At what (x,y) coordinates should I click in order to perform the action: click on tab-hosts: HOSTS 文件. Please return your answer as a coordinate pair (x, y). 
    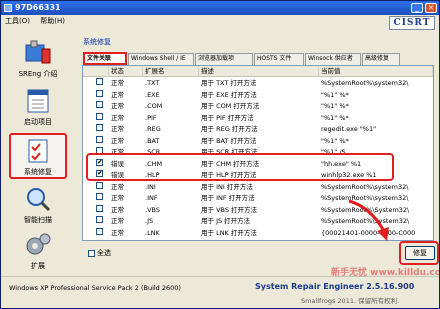
    Looking at the image, I should click on (279, 59).